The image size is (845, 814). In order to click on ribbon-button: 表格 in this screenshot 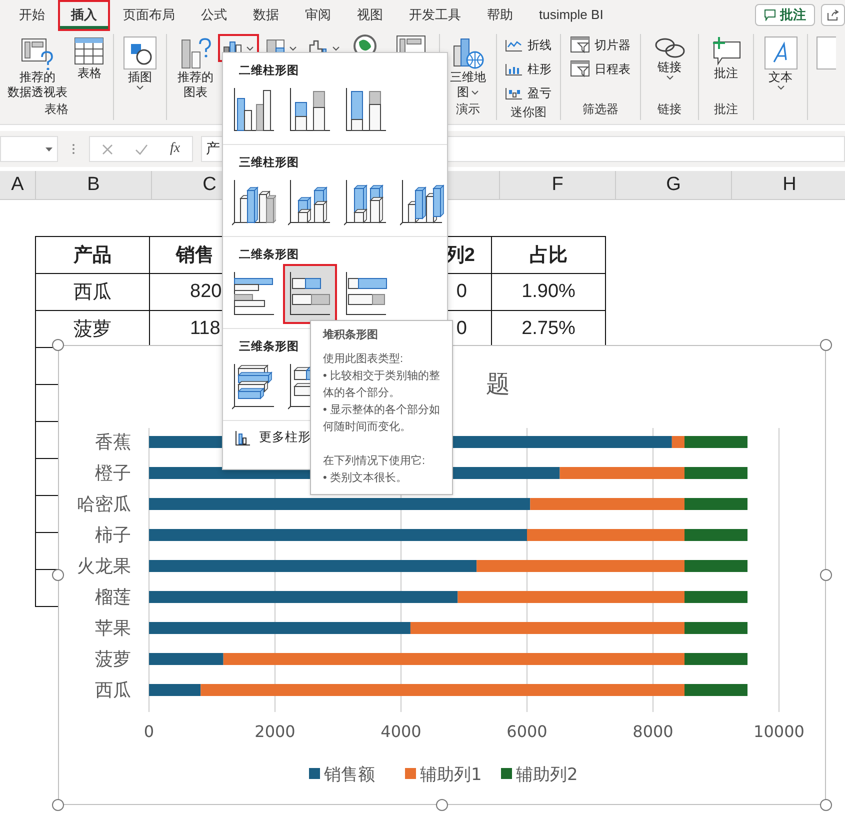, I will do `click(89, 57)`.